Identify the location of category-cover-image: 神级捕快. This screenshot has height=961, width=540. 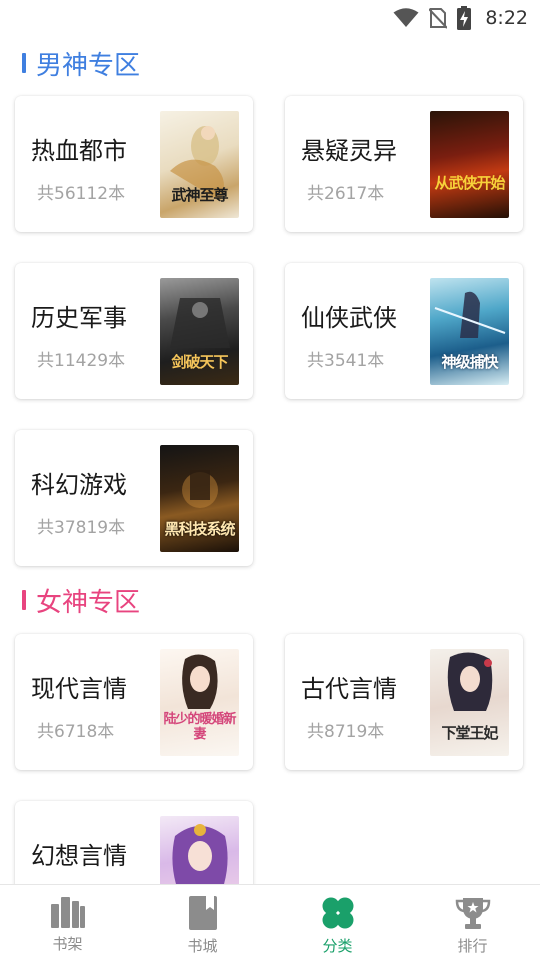
(469, 331).